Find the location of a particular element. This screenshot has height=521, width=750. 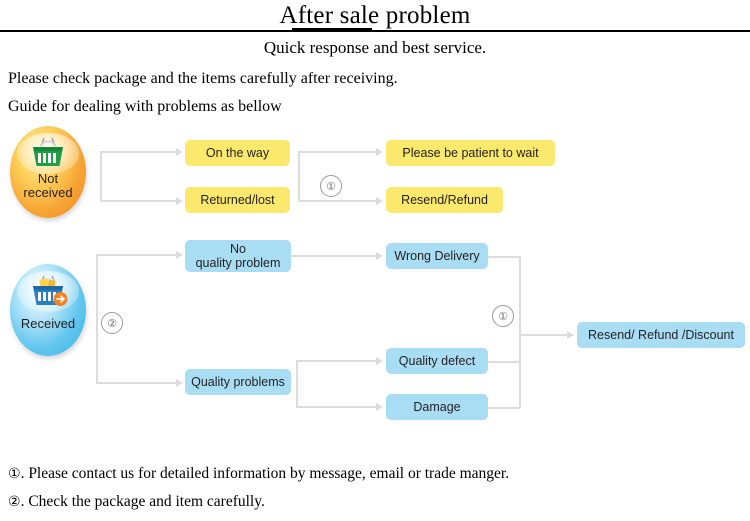

connector-merge-top is located at coordinates (504, 257).